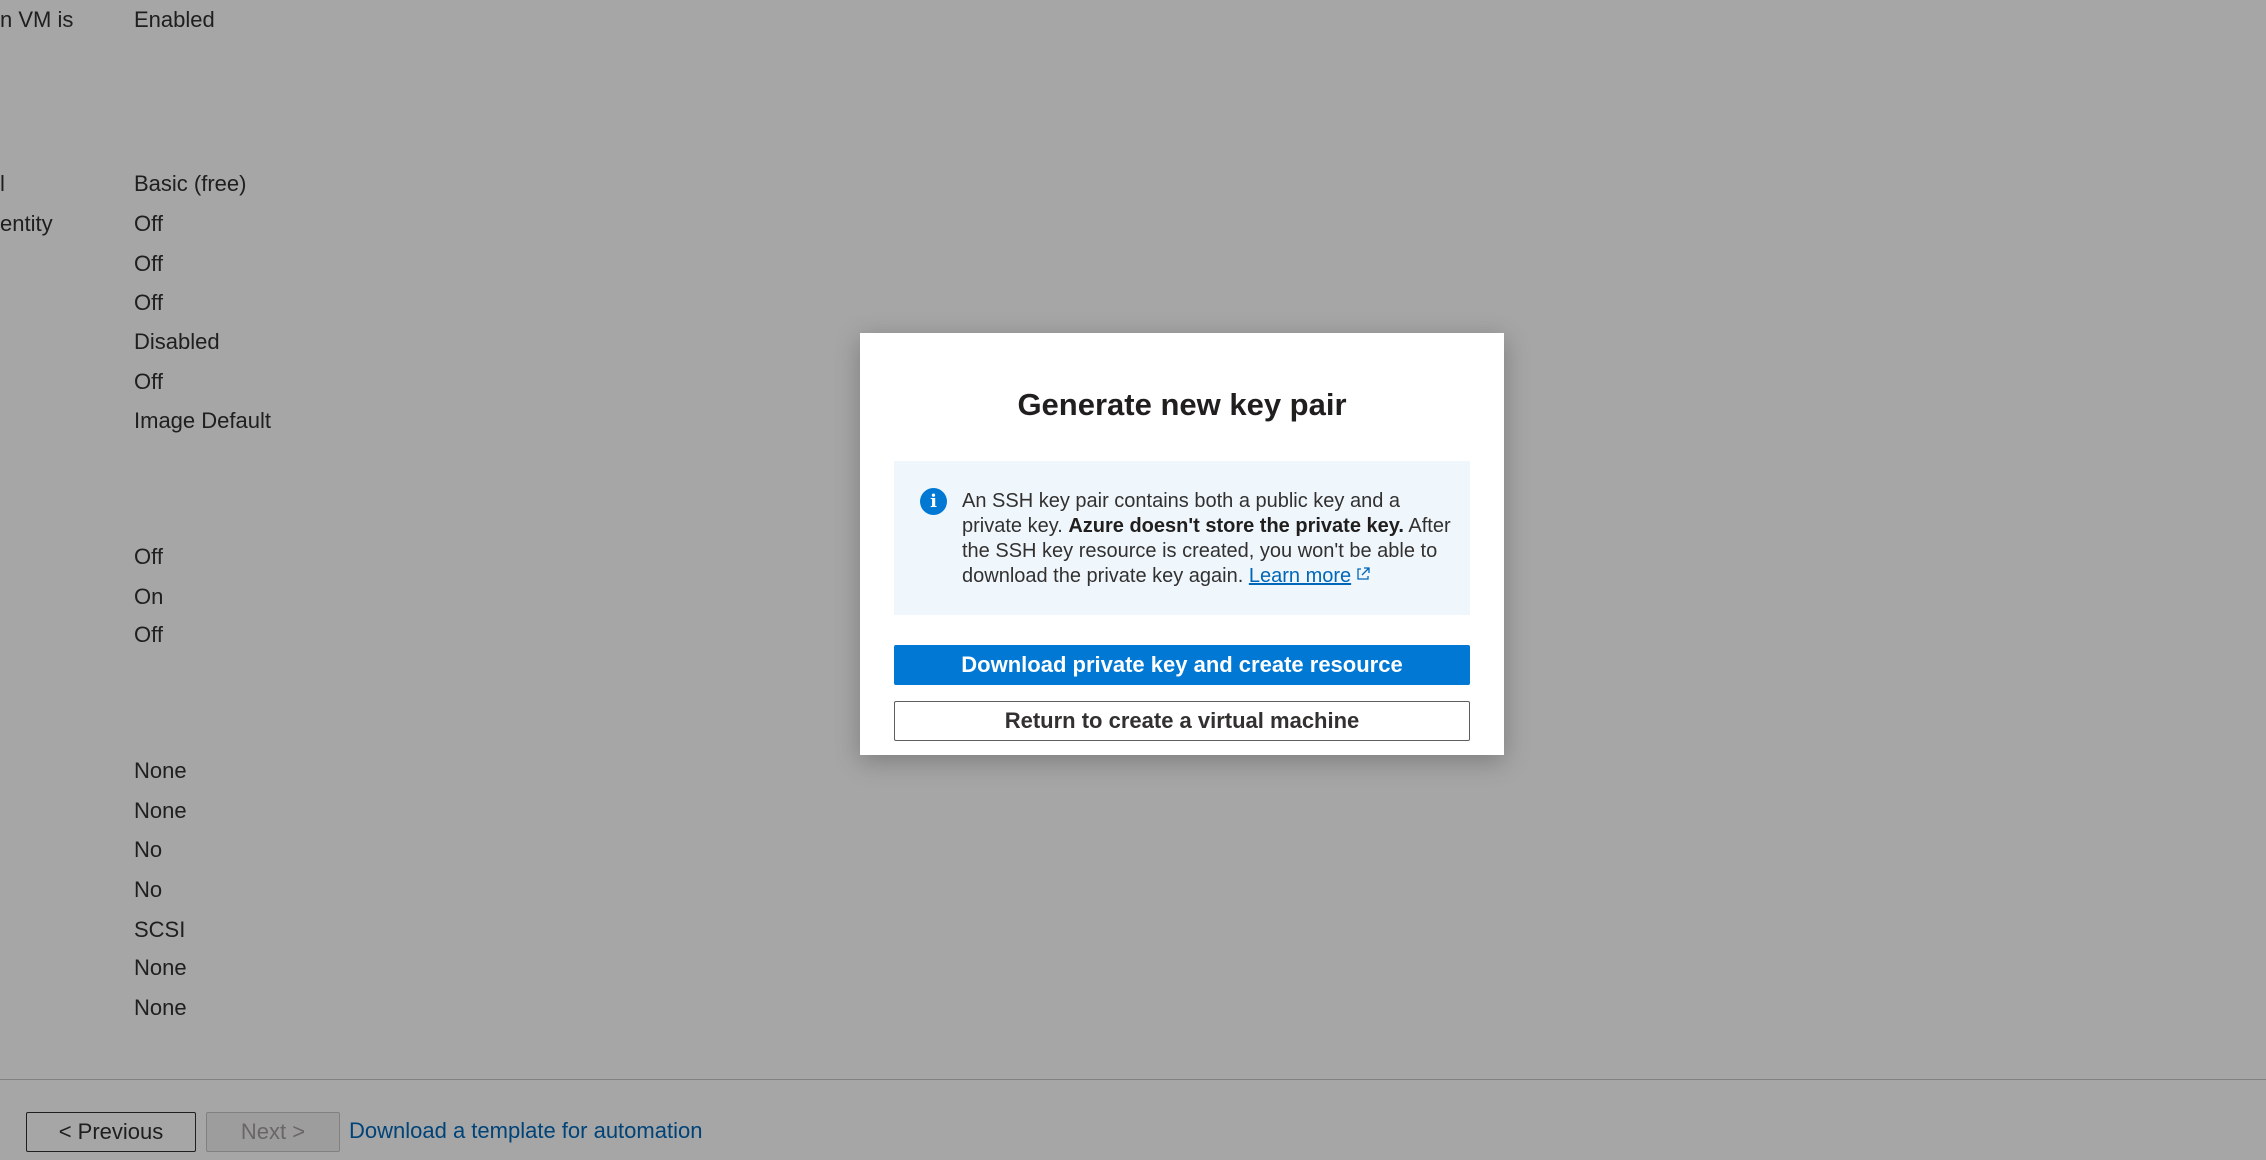  What do you see at coordinates (1182, 721) in the screenshot?
I see `return-to-create-vm-button: Return to create a virtual machine` at bounding box center [1182, 721].